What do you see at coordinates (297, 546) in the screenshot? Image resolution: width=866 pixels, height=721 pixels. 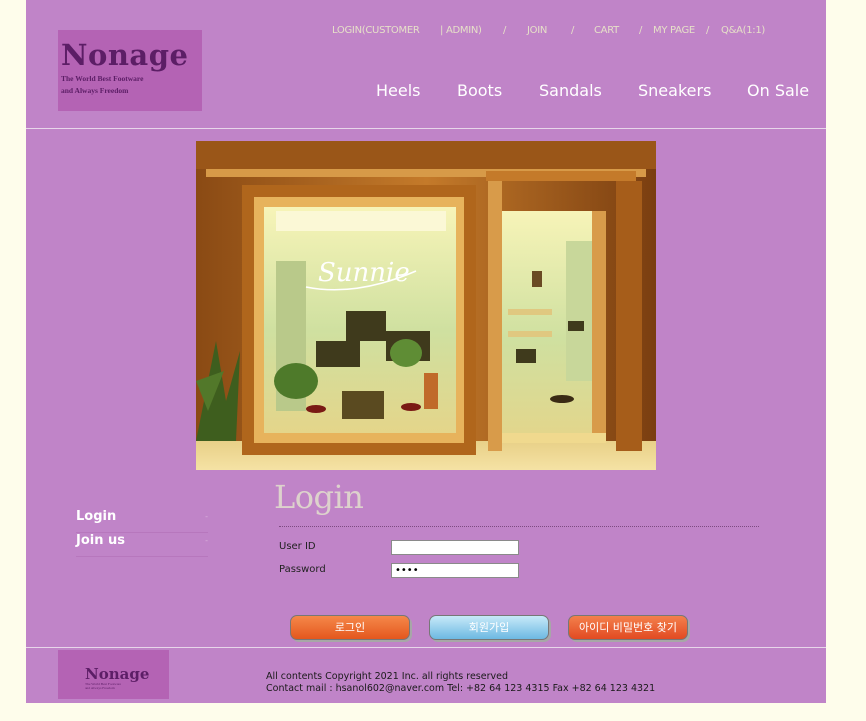 I see `userid-label: User ID` at bounding box center [297, 546].